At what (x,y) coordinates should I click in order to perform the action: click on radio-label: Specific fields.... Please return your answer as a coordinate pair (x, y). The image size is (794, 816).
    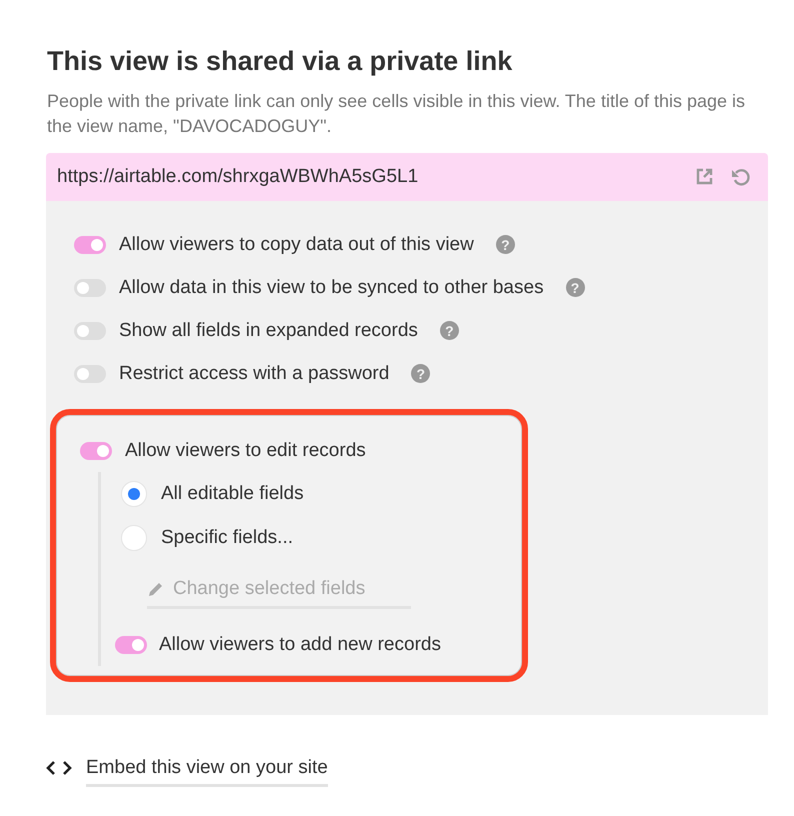
    Looking at the image, I should click on (227, 538).